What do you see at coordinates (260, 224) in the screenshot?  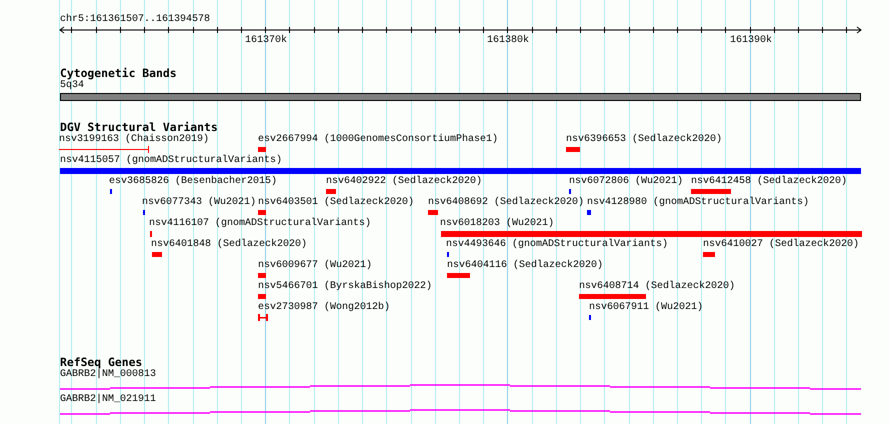 I see `variant-label: nsv4116107 (gnomADStructuralVariants)` at bounding box center [260, 224].